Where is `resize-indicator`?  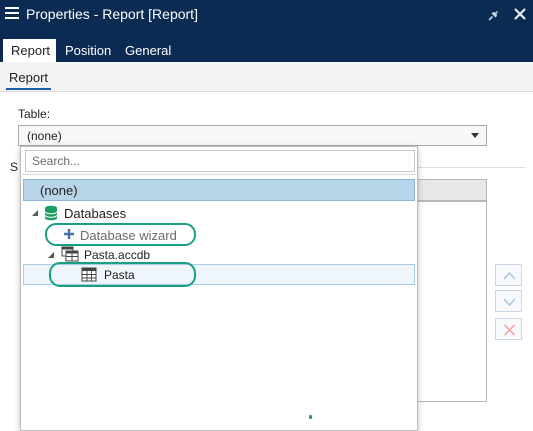
resize-indicator is located at coordinates (310, 417).